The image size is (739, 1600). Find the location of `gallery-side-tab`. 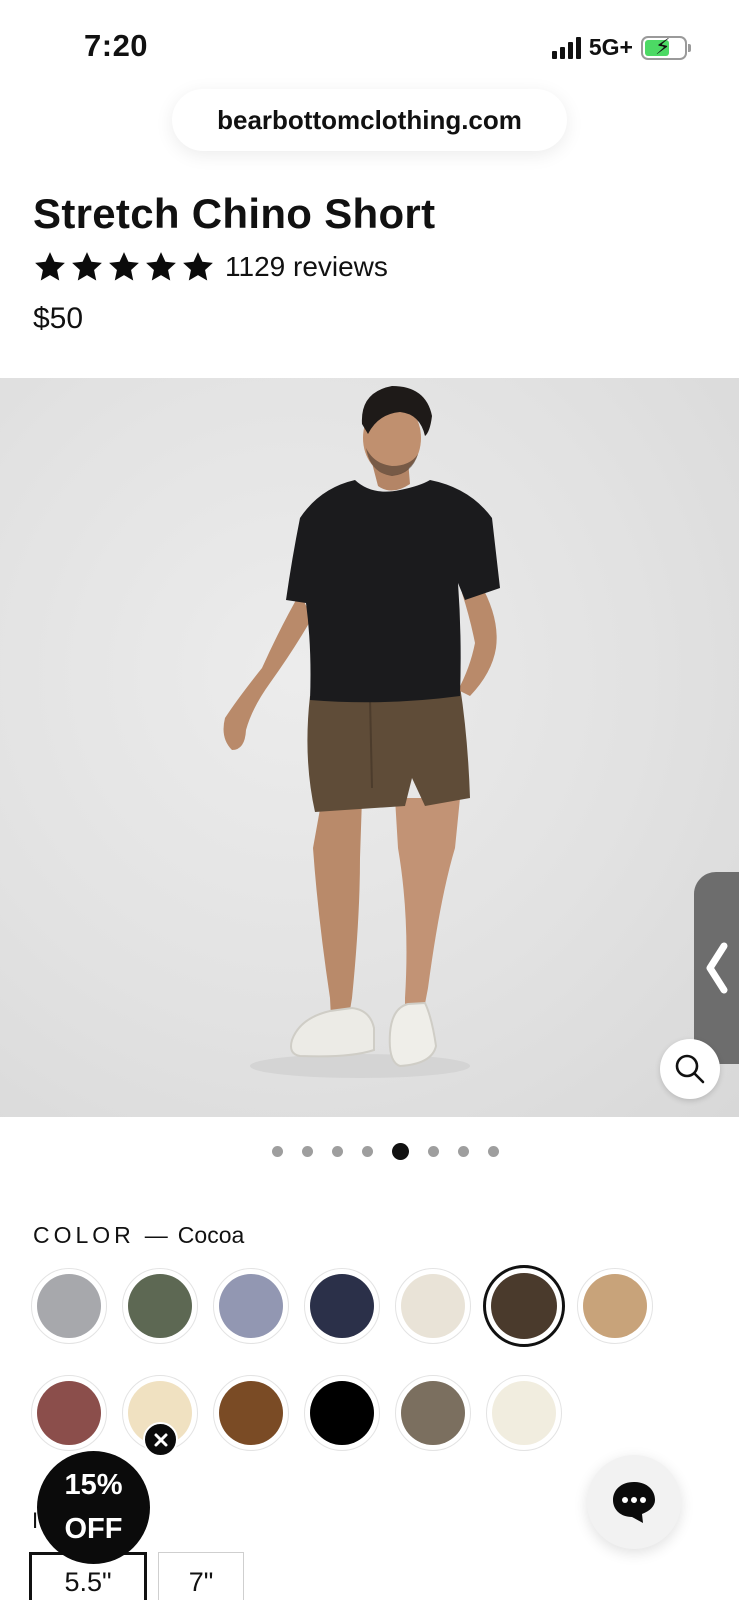

gallery-side-tab is located at coordinates (716, 968).